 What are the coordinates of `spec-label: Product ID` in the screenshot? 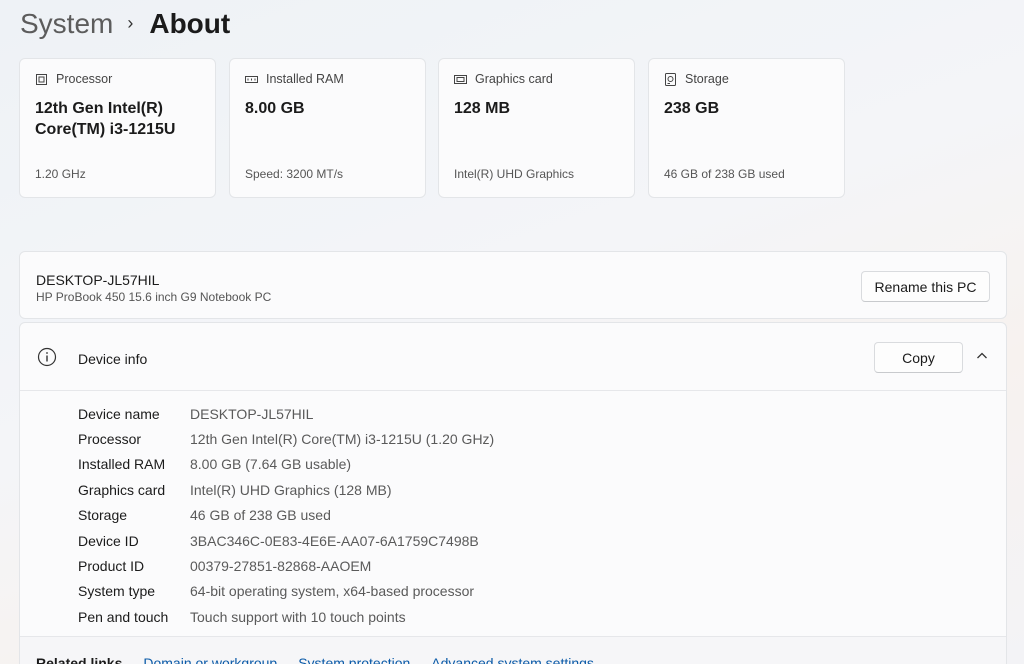 It's located at (111, 566).